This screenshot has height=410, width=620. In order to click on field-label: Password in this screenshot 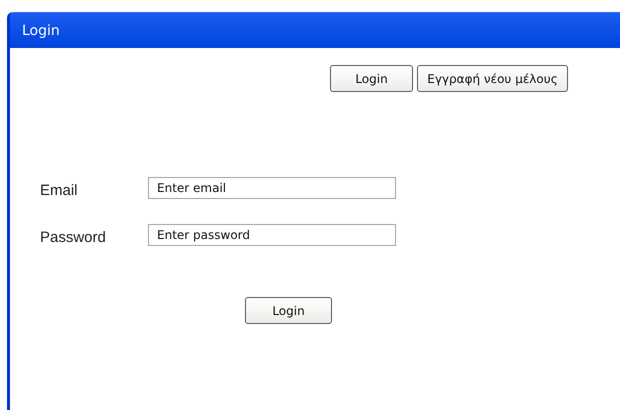, I will do `click(73, 237)`.